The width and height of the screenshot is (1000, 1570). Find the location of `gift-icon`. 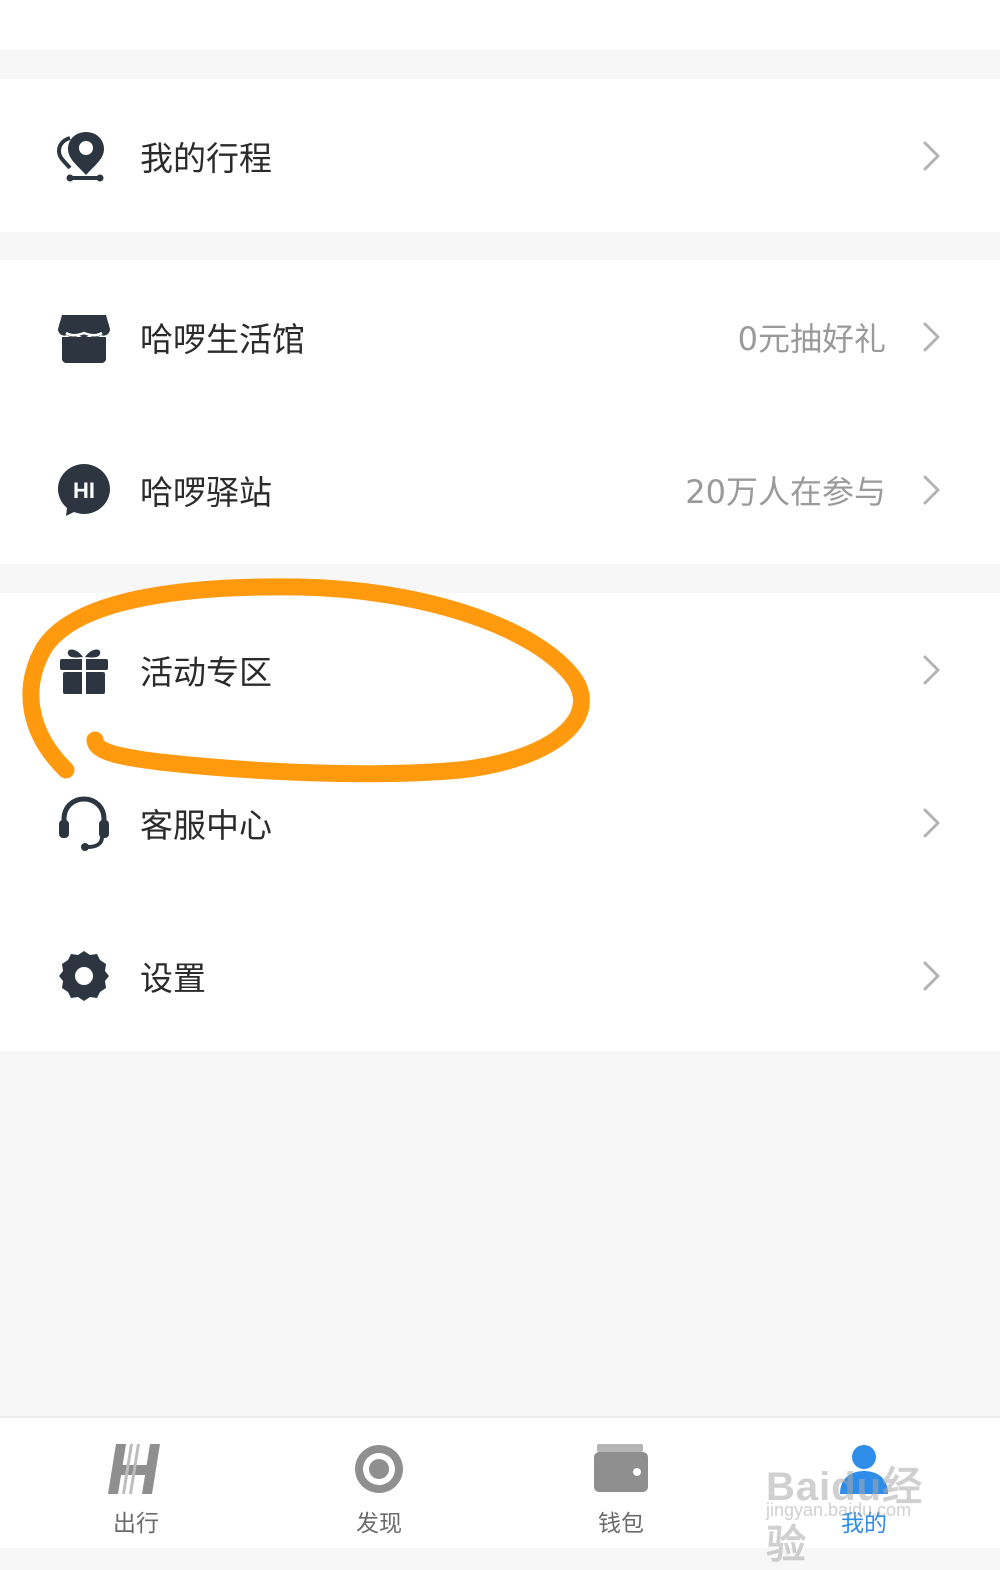

gift-icon is located at coordinates (84, 670).